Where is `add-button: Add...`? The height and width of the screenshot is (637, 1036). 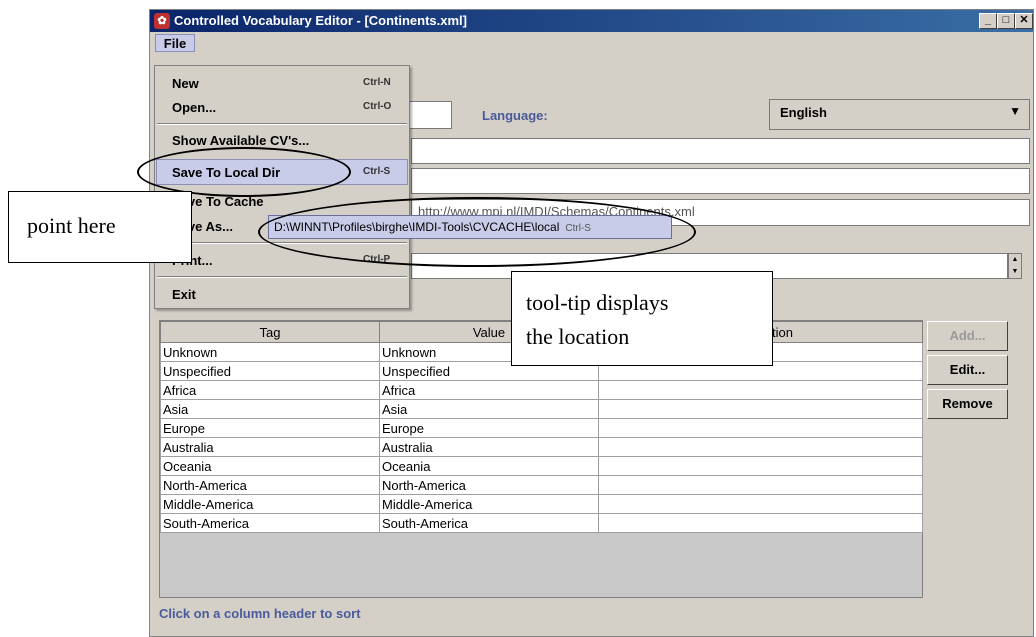 add-button: Add... is located at coordinates (967, 336).